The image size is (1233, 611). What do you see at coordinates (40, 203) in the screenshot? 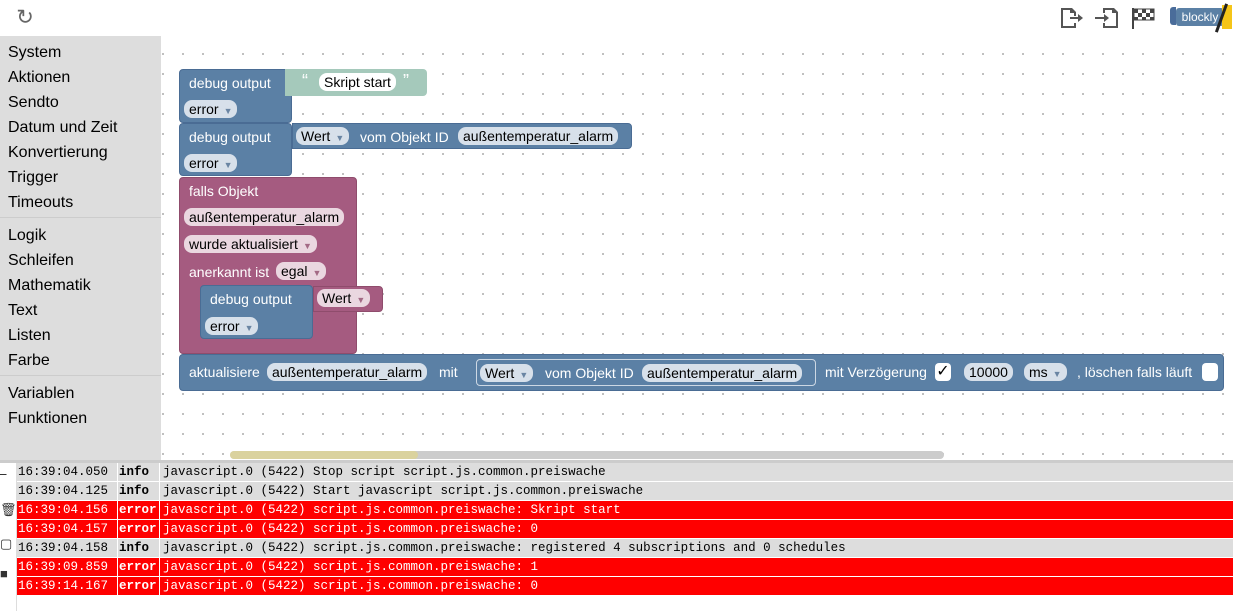
I see `category-timeouts: Timeouts` at bounding box center [40, 203].